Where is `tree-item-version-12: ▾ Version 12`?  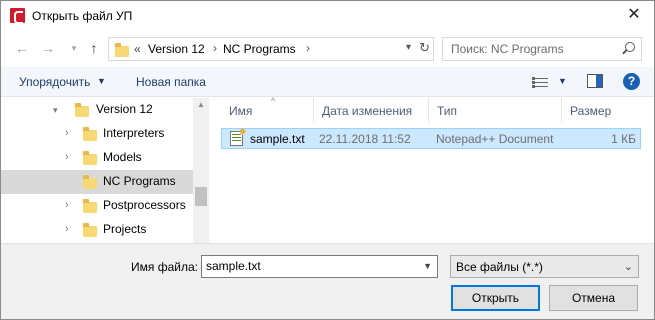 tree-item-version-12: ▾ Version 12 is located at coordinates (97, 110).